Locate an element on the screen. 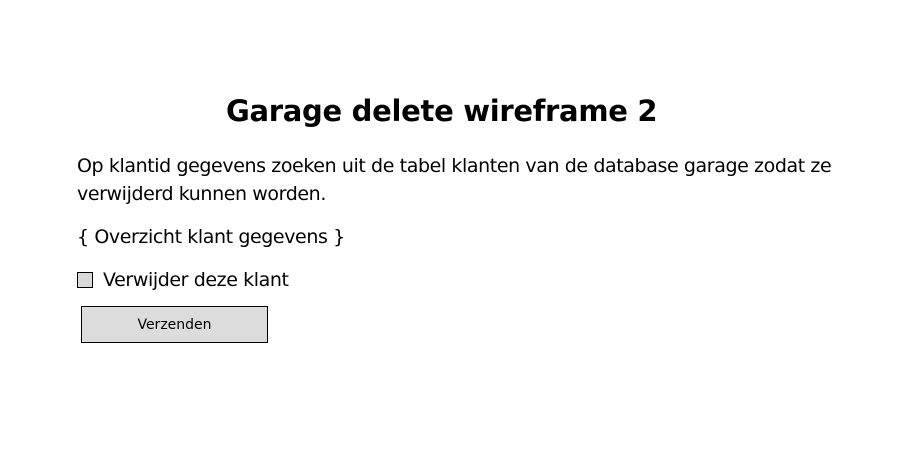  customer-overview-placeholder: { Overzicht klant gegevens } is located at coordinates (211, 237).